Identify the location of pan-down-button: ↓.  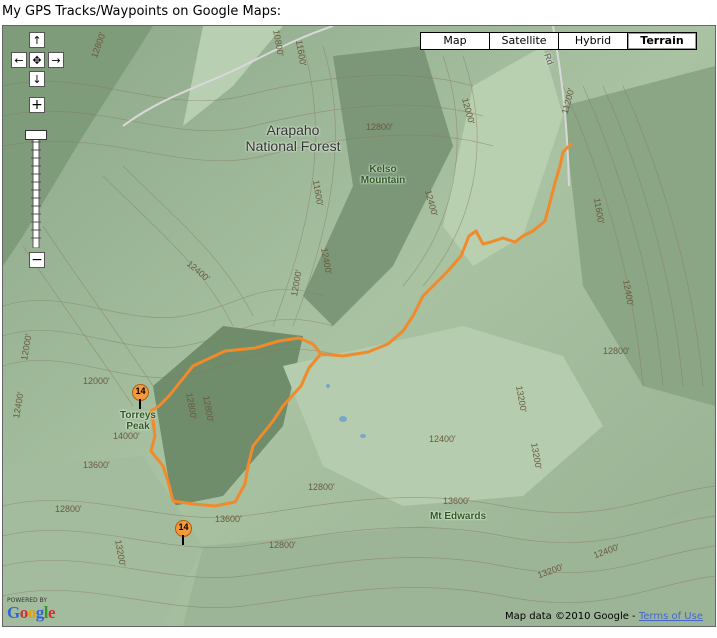
(37, 79).